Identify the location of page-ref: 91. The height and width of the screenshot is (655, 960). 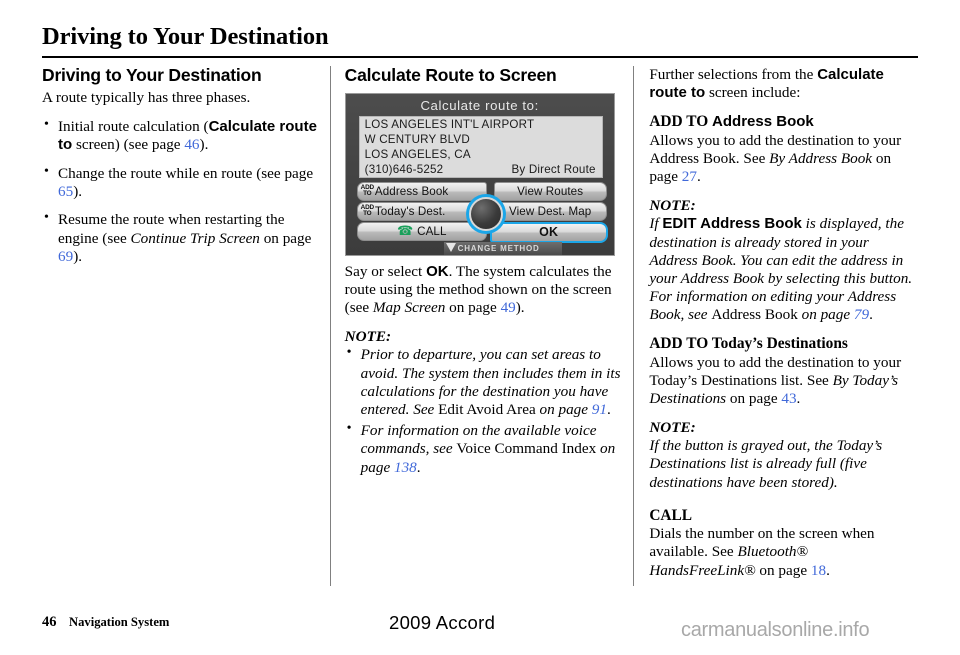
(599, 410).